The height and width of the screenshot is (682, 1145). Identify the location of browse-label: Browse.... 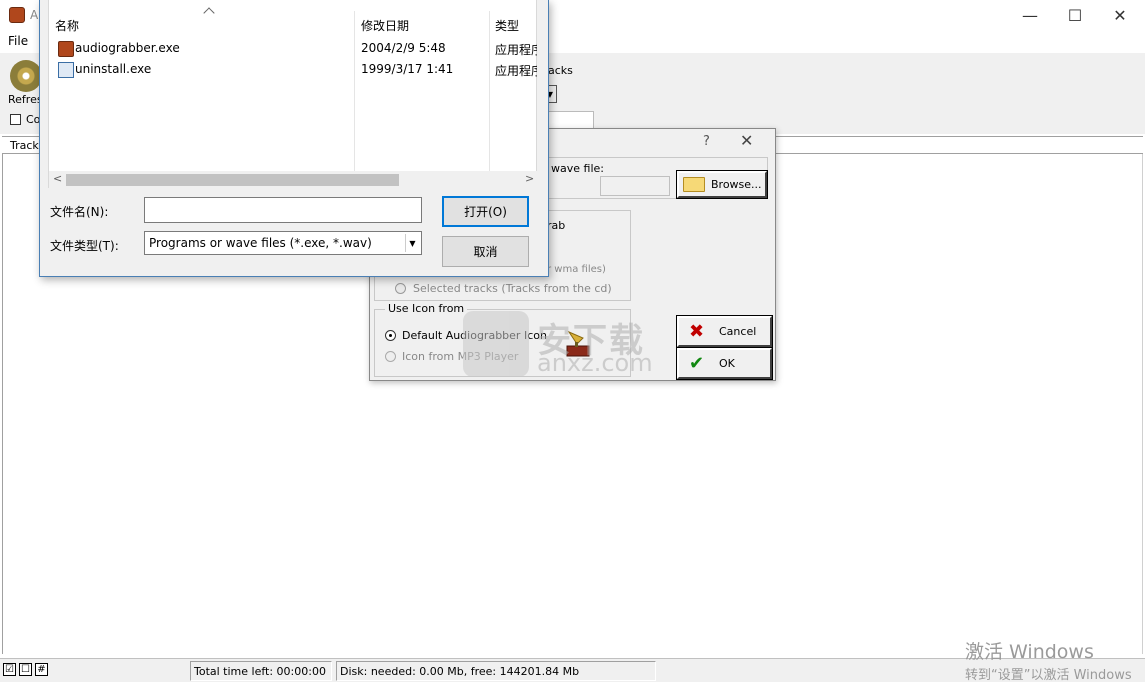
(736, 184).